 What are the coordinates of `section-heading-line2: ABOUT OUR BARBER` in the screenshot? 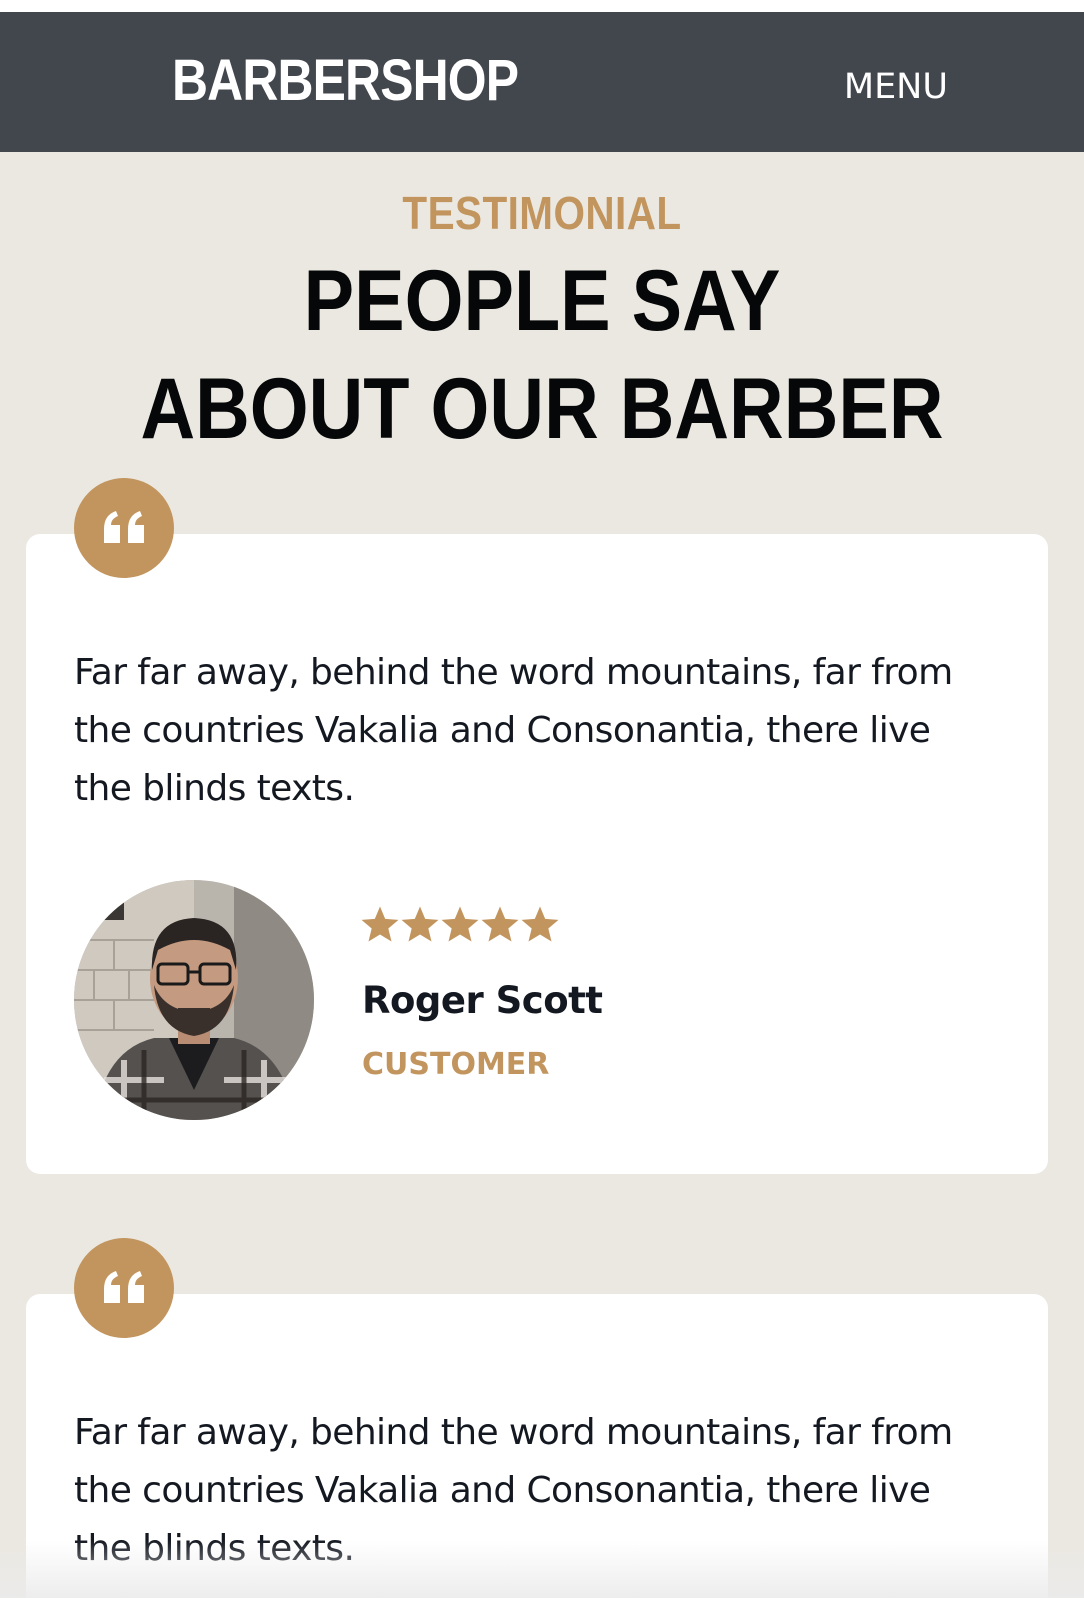 It's located at (542, 409).